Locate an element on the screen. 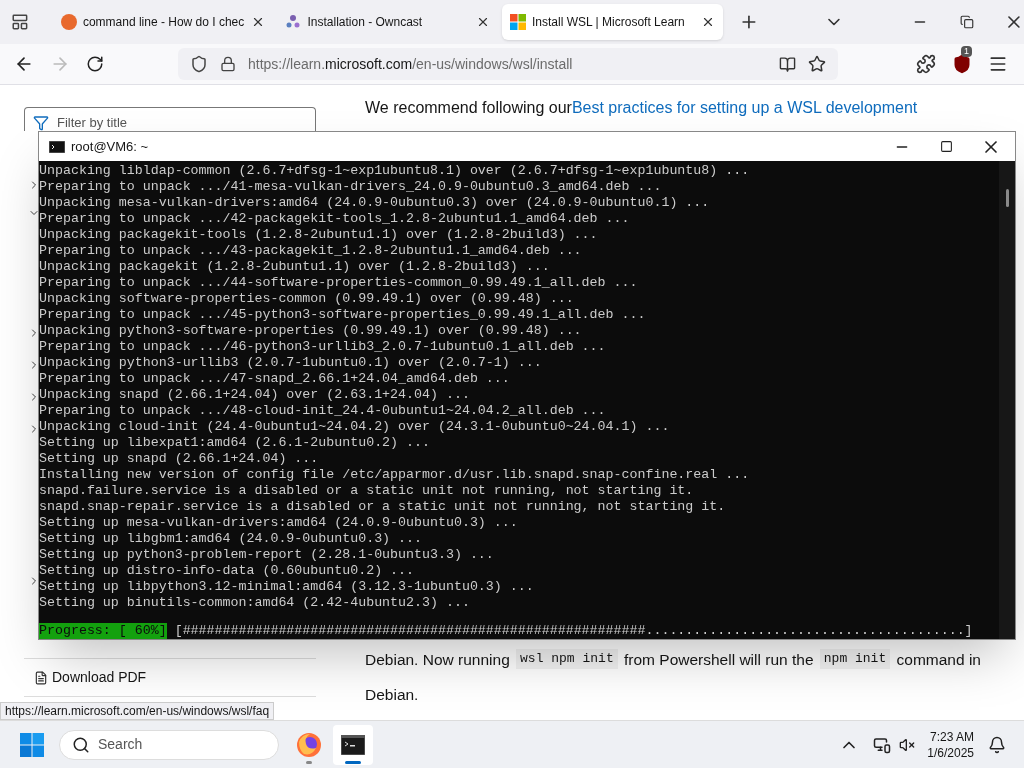 The height and width of the screenshot is (768, 1024). shield-icon is located at coordinates (199, 64).